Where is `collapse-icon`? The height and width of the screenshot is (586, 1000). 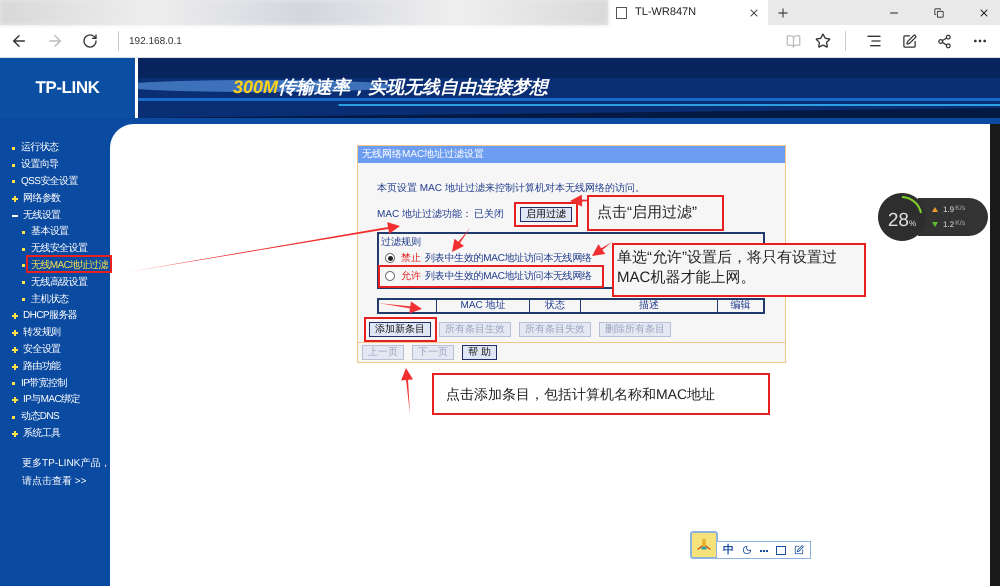
collapse-icon is located at coordinates (15, 215).